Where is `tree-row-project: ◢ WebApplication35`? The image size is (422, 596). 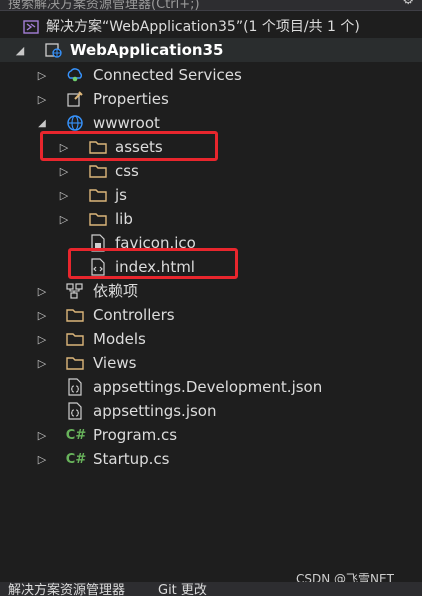 tree-row-project: ◢ WebApplication35 is located at coordinates (211, 50).